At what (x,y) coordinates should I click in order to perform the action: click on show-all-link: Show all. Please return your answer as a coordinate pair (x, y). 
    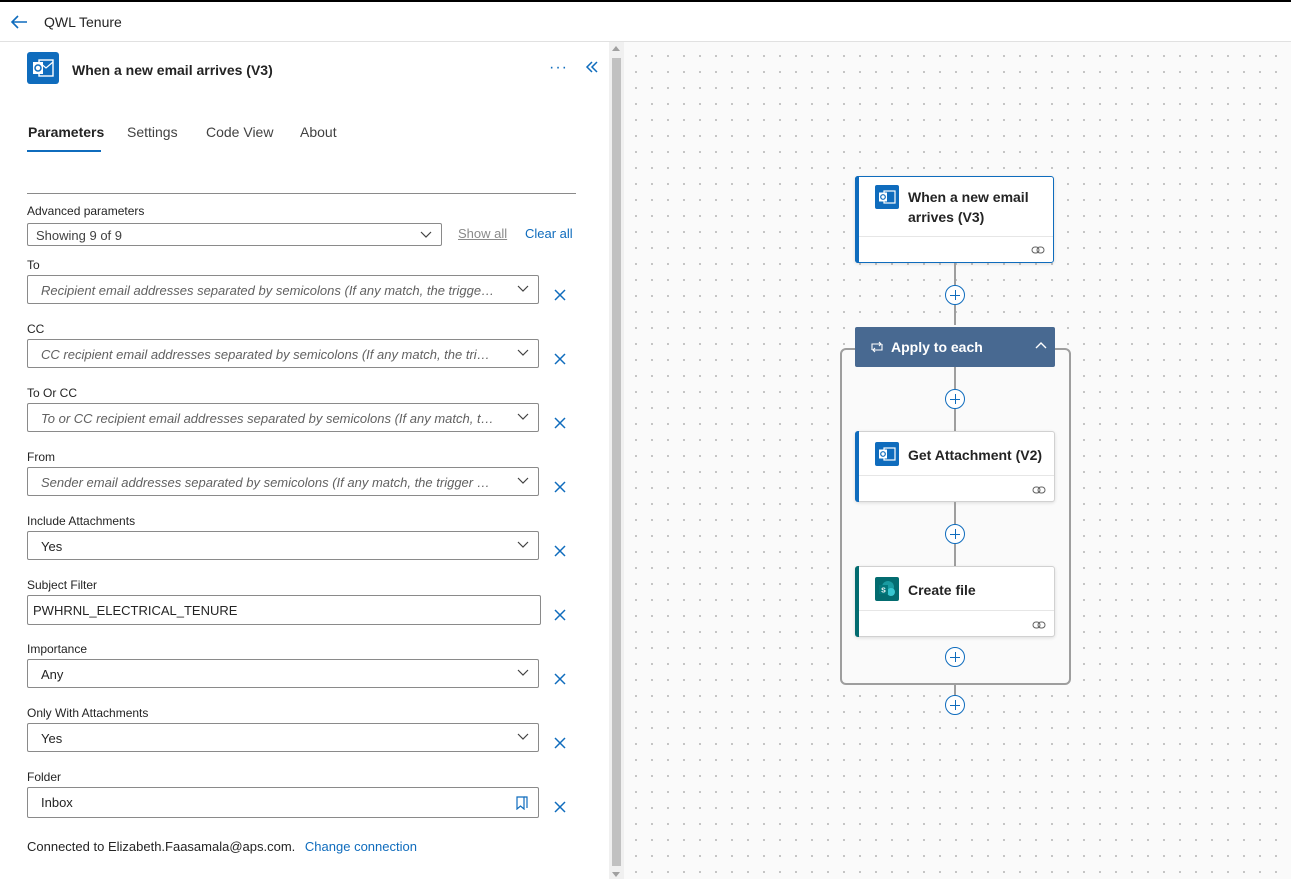
    Looking at the image, I should click on (482, 233).